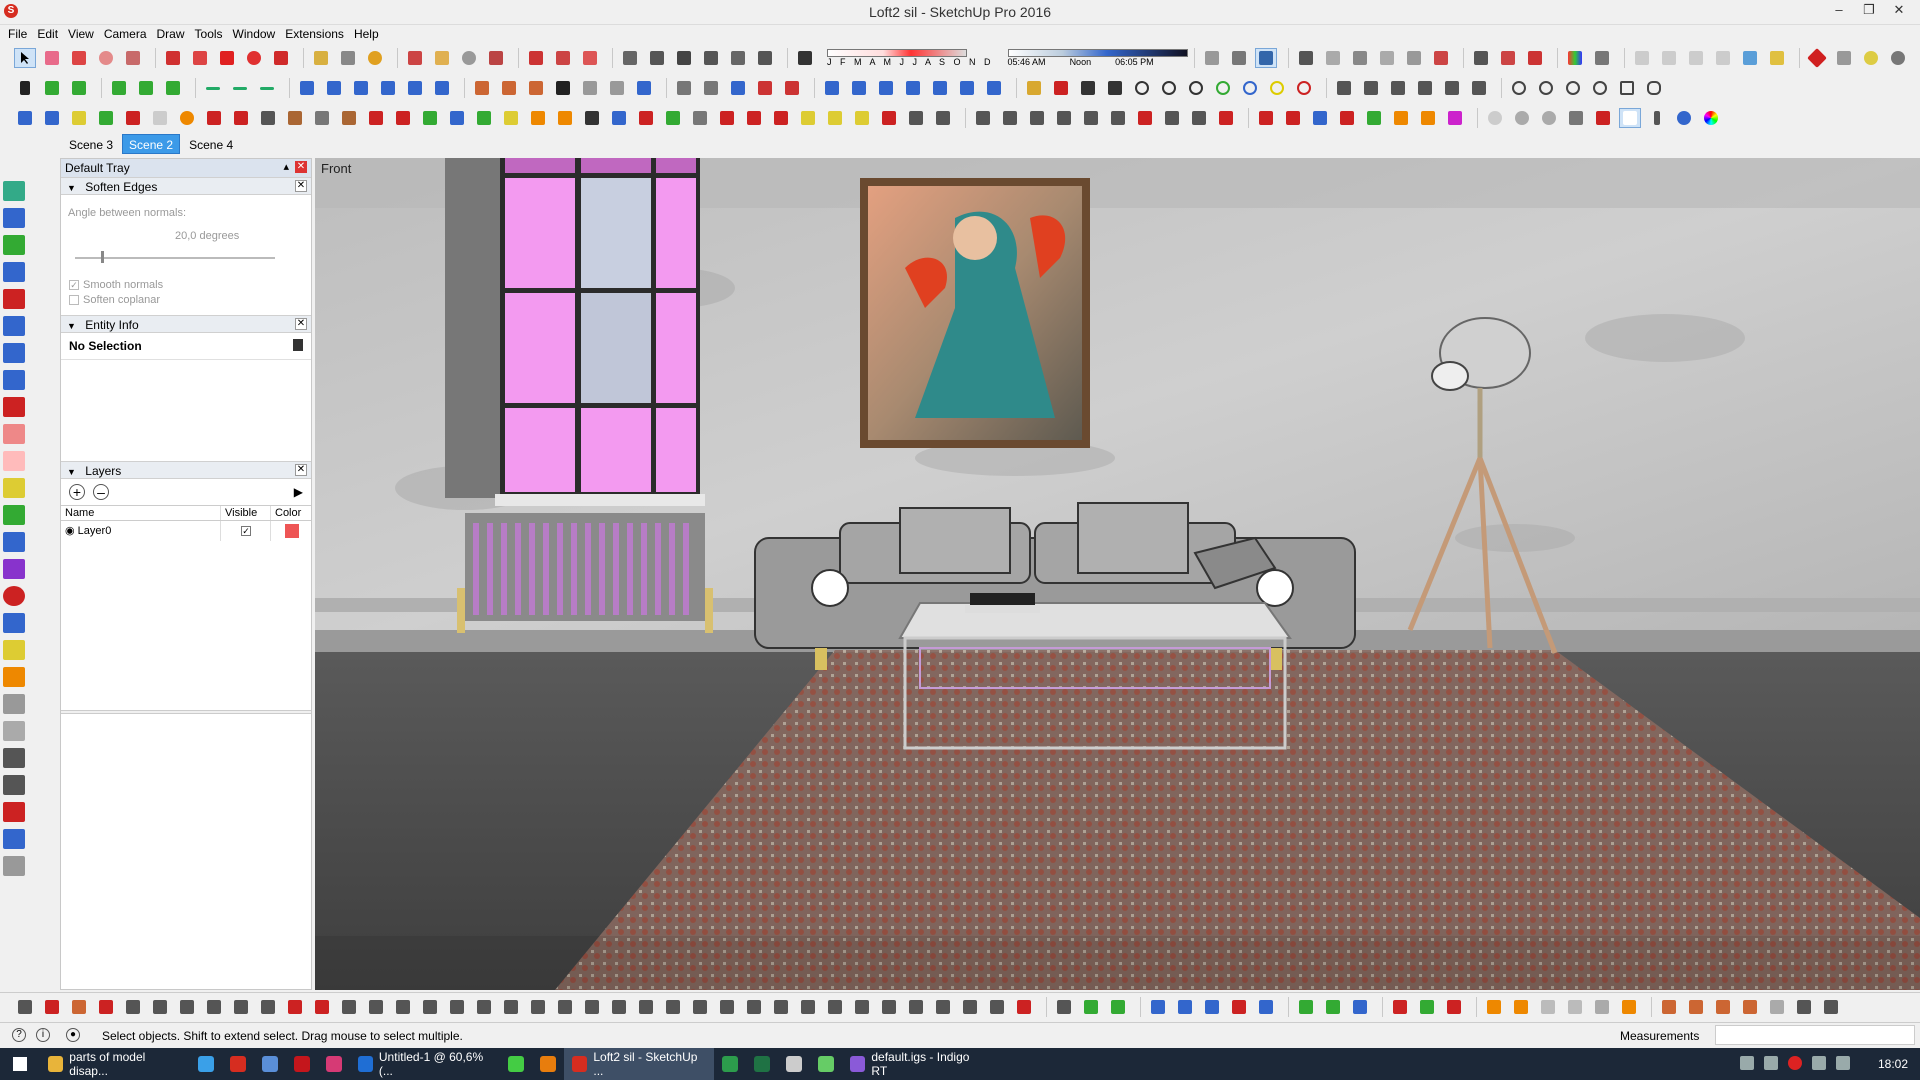 This screenshot has width=1920, height=1080. What do you see at coordinates (1684, 118) in the screenshot?
I see `help-icon` at bounding box center [1684, 118].